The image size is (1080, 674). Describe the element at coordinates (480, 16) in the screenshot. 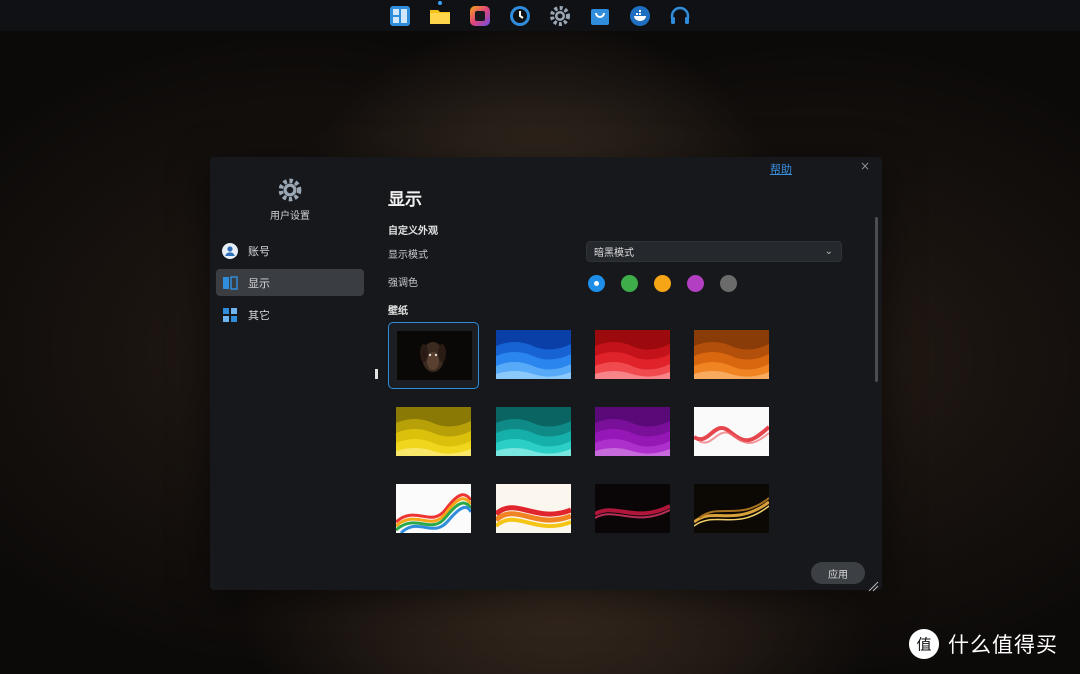

I see `media-icon` at that location.